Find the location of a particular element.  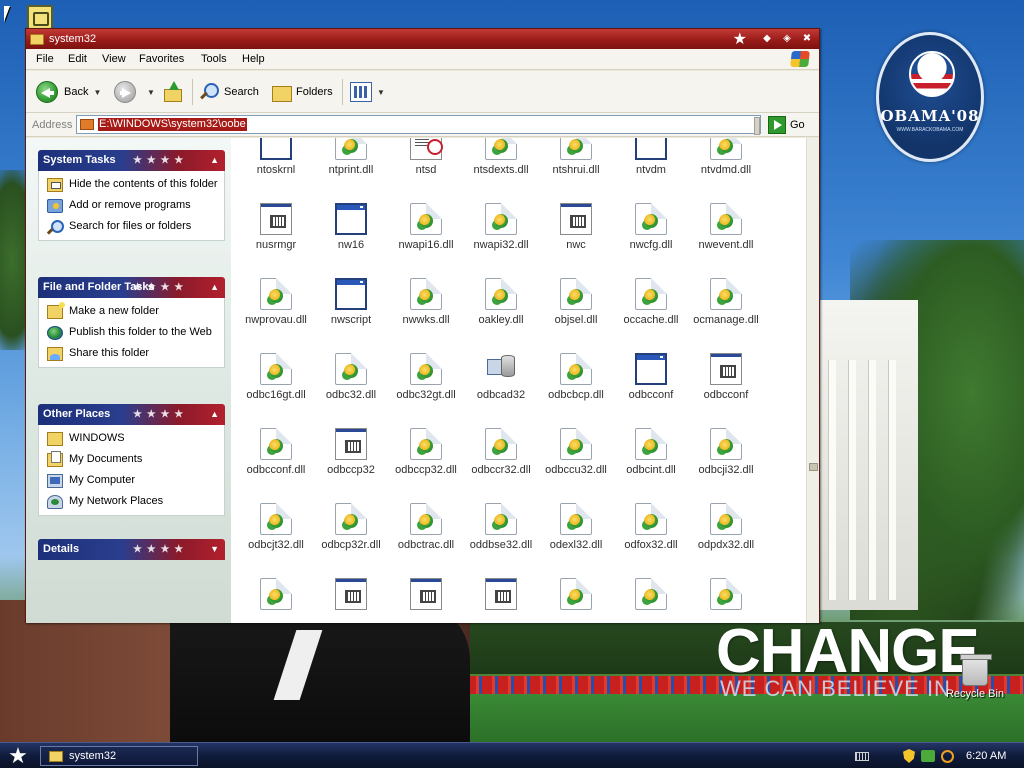

task-add-remove-programs: Add or remove programs is located at coordinates (132, 205).